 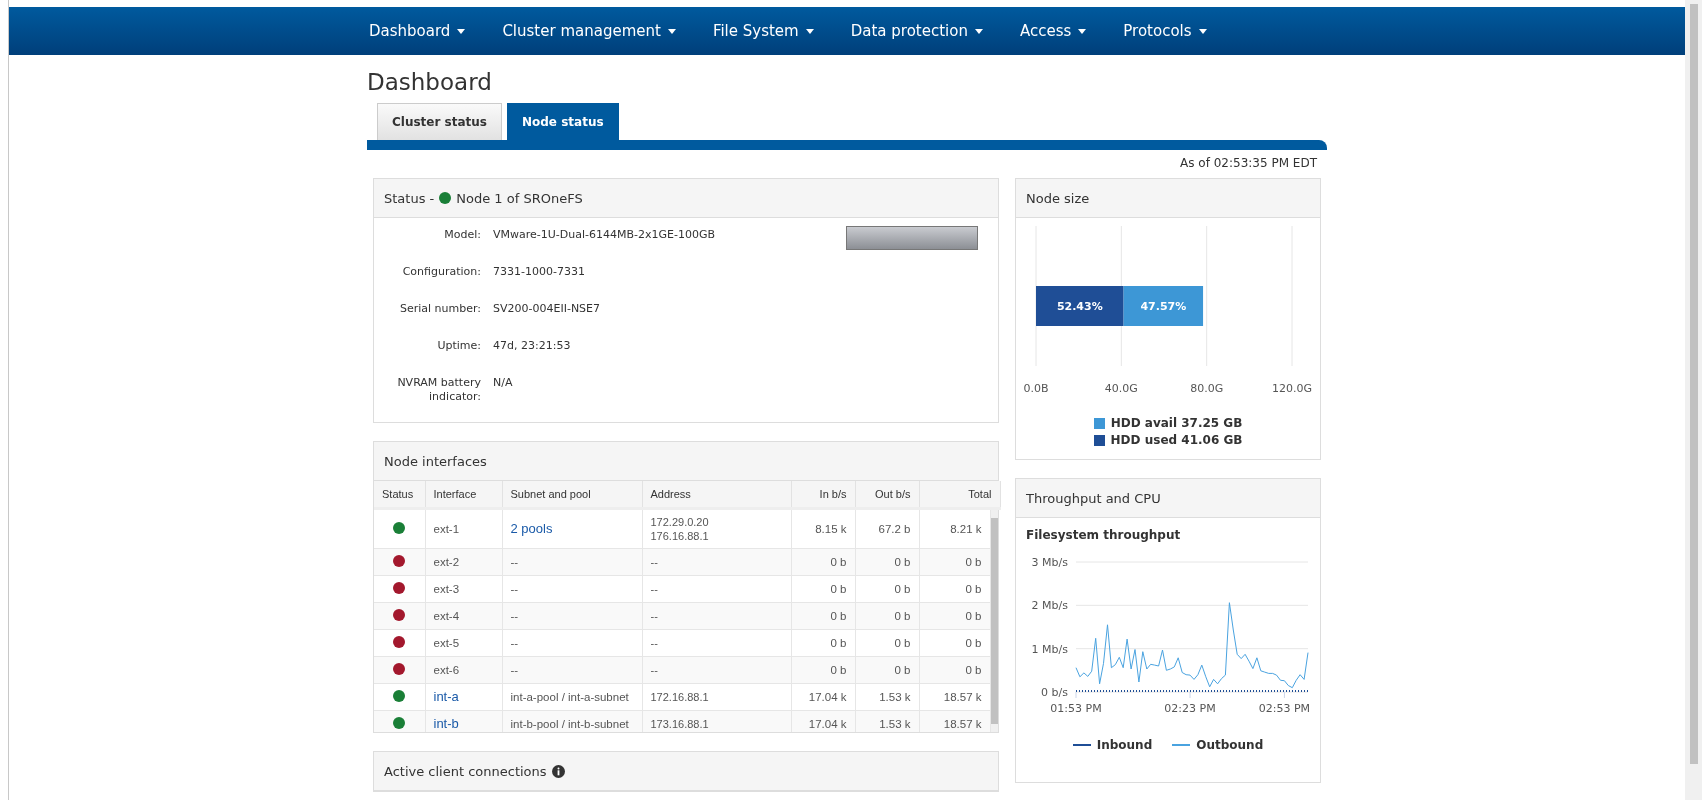 I want to click on axis-tick-label: 02:23 PM, so click(x=1190, y=708).